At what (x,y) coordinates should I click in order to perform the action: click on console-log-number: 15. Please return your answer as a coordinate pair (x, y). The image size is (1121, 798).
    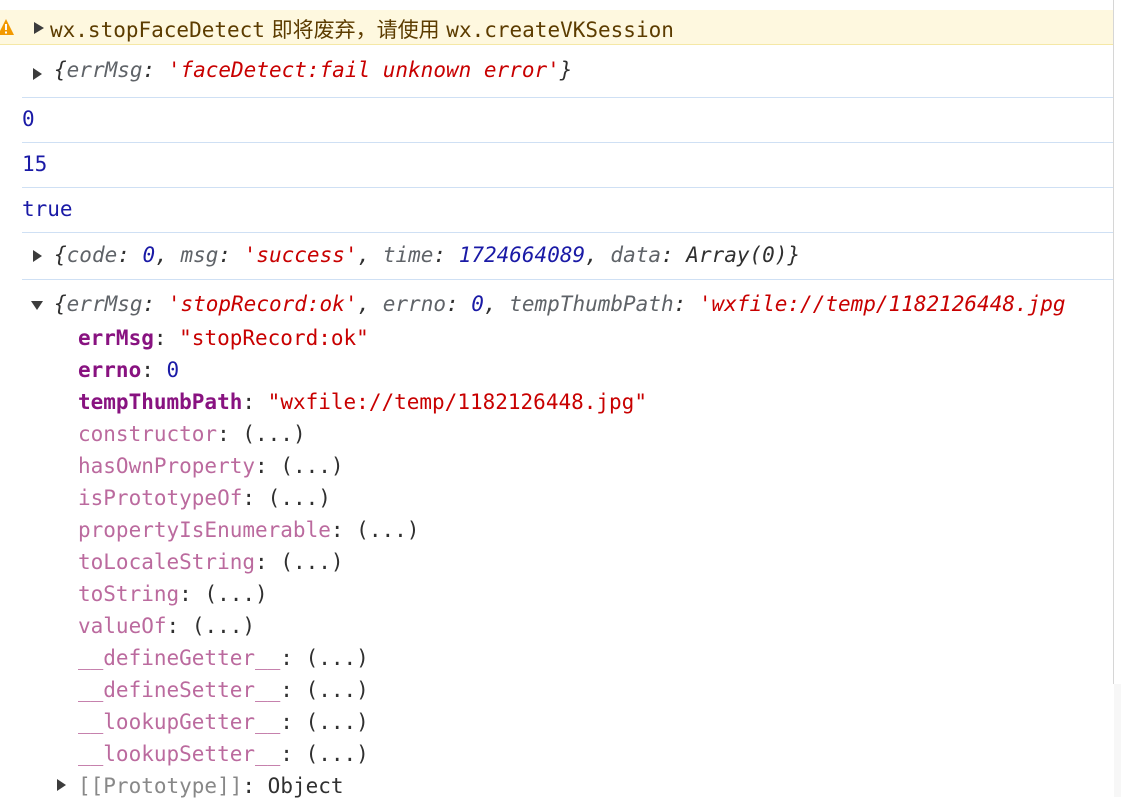
    Looking at the image, I should click on (567, 165).